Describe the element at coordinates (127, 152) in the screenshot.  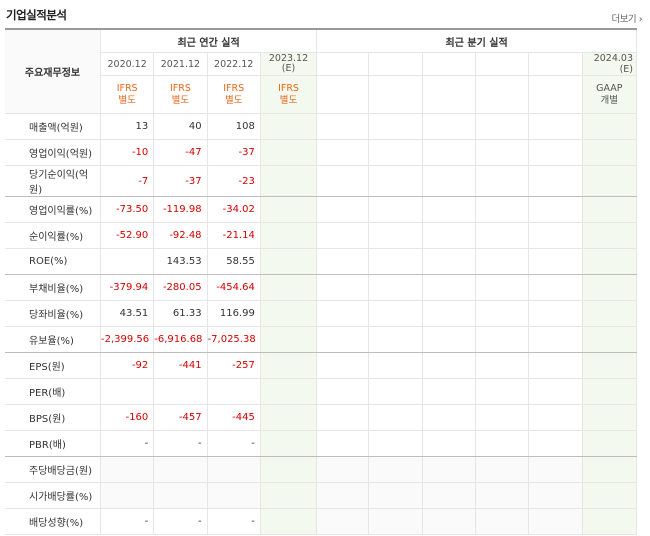
I see `value-cell: -10` at that location.